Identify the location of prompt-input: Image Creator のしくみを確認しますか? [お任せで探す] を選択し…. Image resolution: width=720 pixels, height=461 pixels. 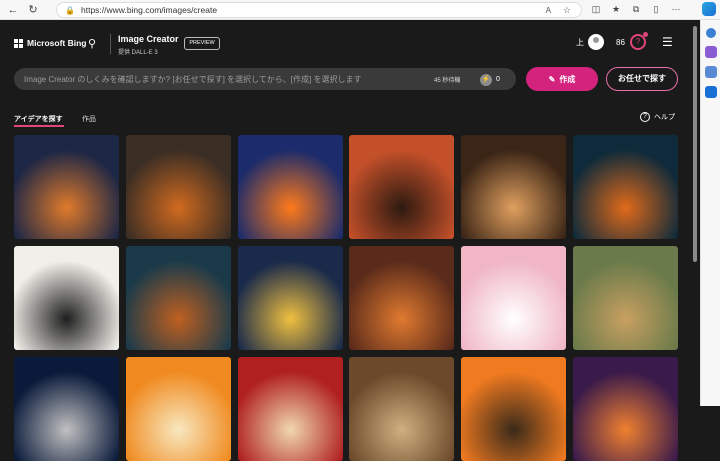
(265, 79).